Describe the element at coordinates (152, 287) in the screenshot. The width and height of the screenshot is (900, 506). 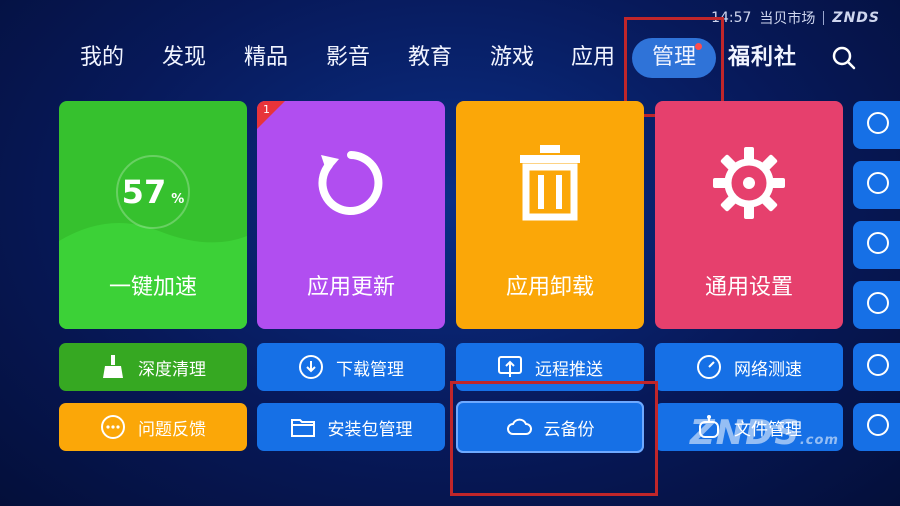
I see `card-speed-label: 一键加速` at that location.